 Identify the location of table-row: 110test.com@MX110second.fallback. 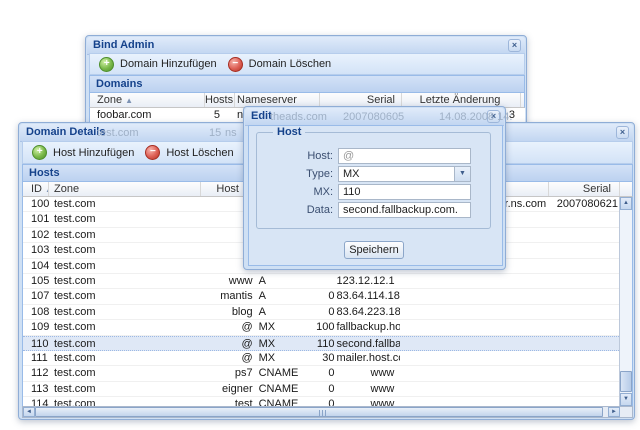
(321, 343).